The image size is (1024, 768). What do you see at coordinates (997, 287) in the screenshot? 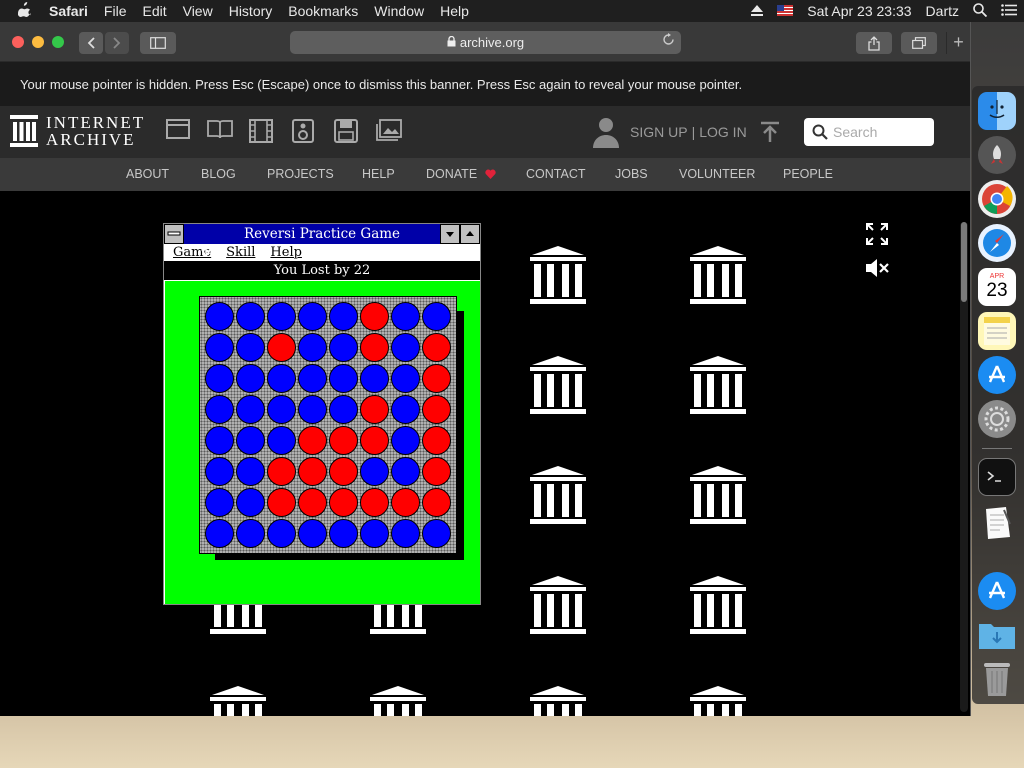
I see `calendar-icon: APR 23` at bounding box center [997, 287].